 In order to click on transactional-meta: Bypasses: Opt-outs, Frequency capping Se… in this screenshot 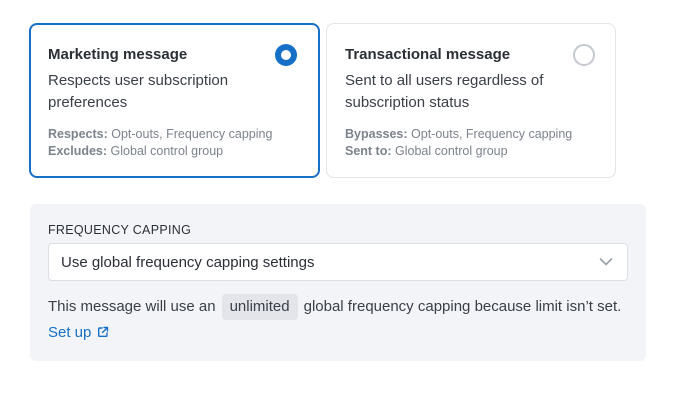, I will do `click(458, 143)`.